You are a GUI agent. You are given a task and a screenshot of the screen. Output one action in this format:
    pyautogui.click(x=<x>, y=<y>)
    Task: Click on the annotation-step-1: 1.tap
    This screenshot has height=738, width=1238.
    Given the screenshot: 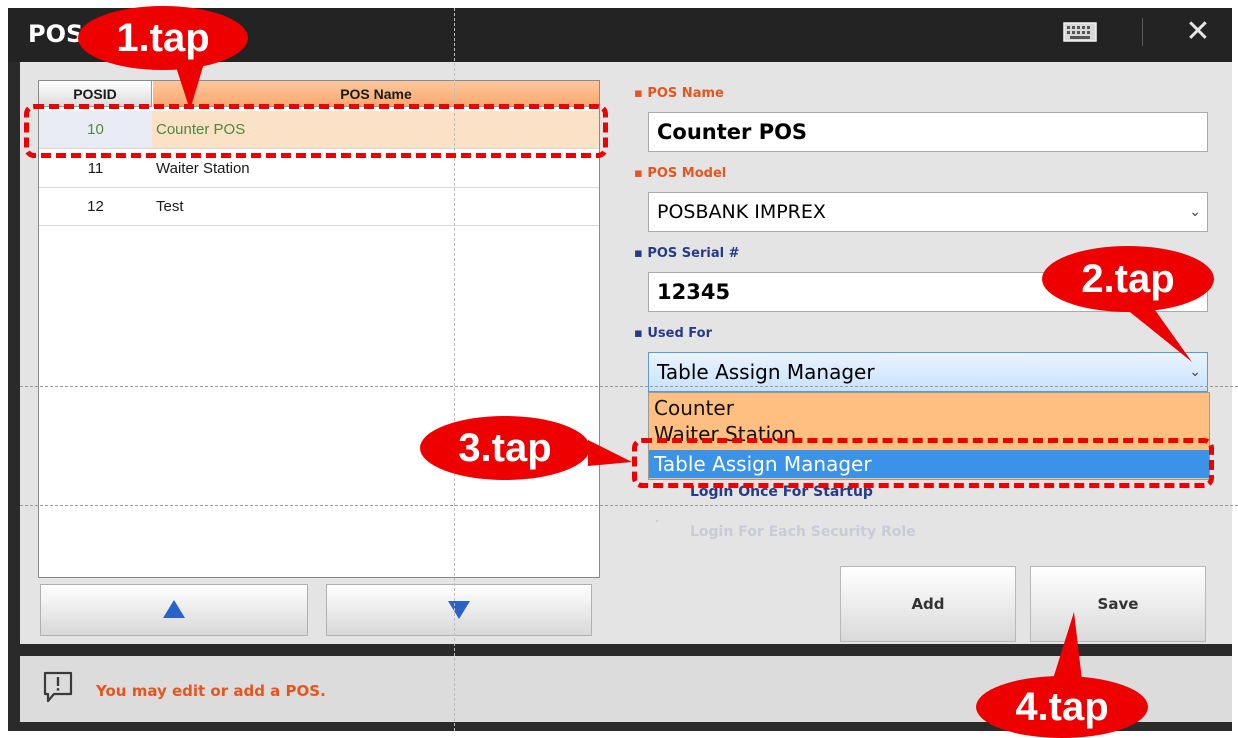 What is the action you would take?
    pyautogui.click(x=163, y=38)
    